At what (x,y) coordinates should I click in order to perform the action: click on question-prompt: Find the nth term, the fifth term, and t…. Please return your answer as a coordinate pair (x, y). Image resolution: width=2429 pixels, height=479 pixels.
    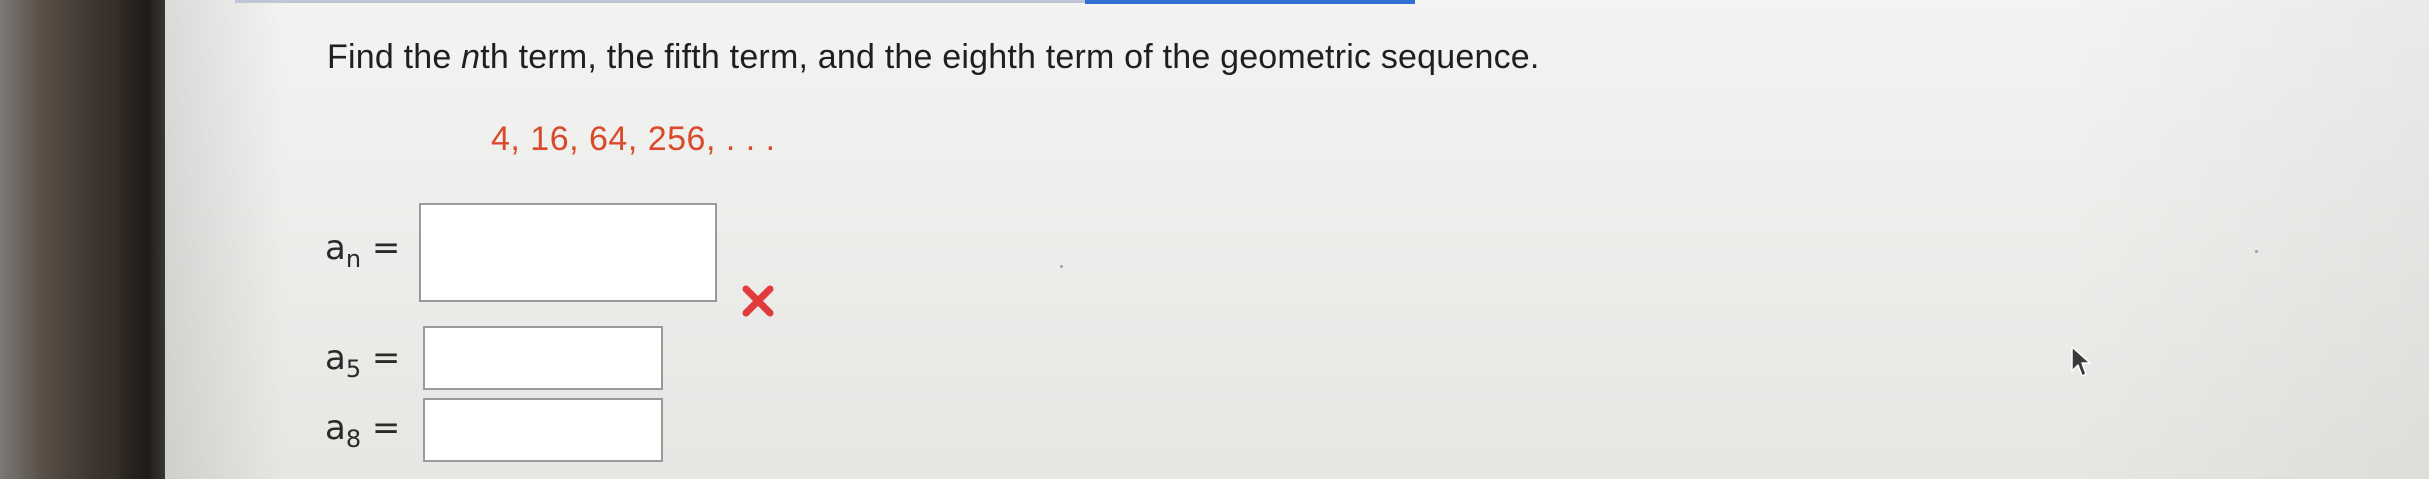
    Looking at the image, I should click on (933, 57).